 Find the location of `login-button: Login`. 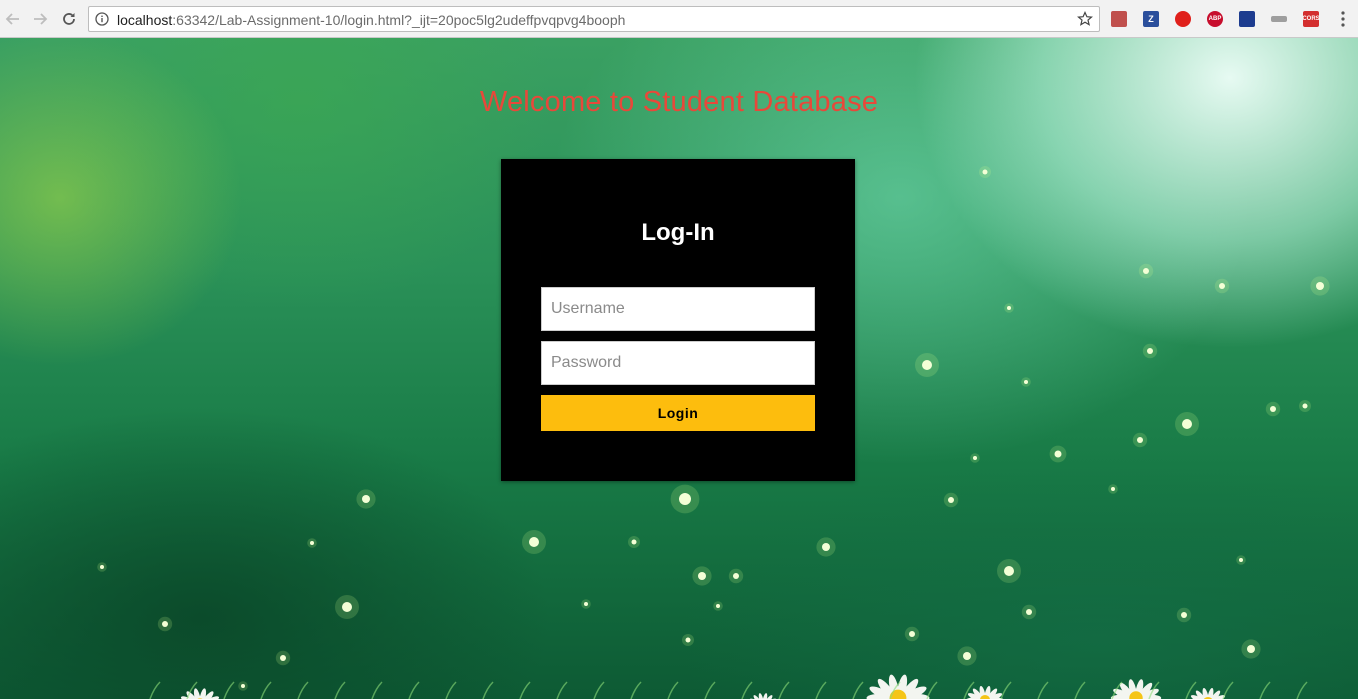

login-button: Login is located at coordinates (678, 413).